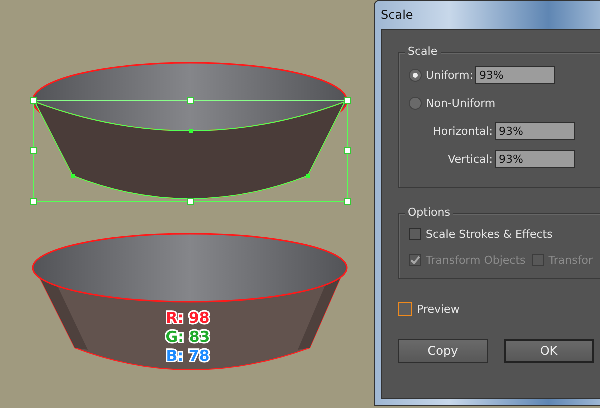 This screenshot has height=408, width=600. Describe the element at coordinates (462, 131) in the screenshot. I see `field-label: Horizontal:` at that location.